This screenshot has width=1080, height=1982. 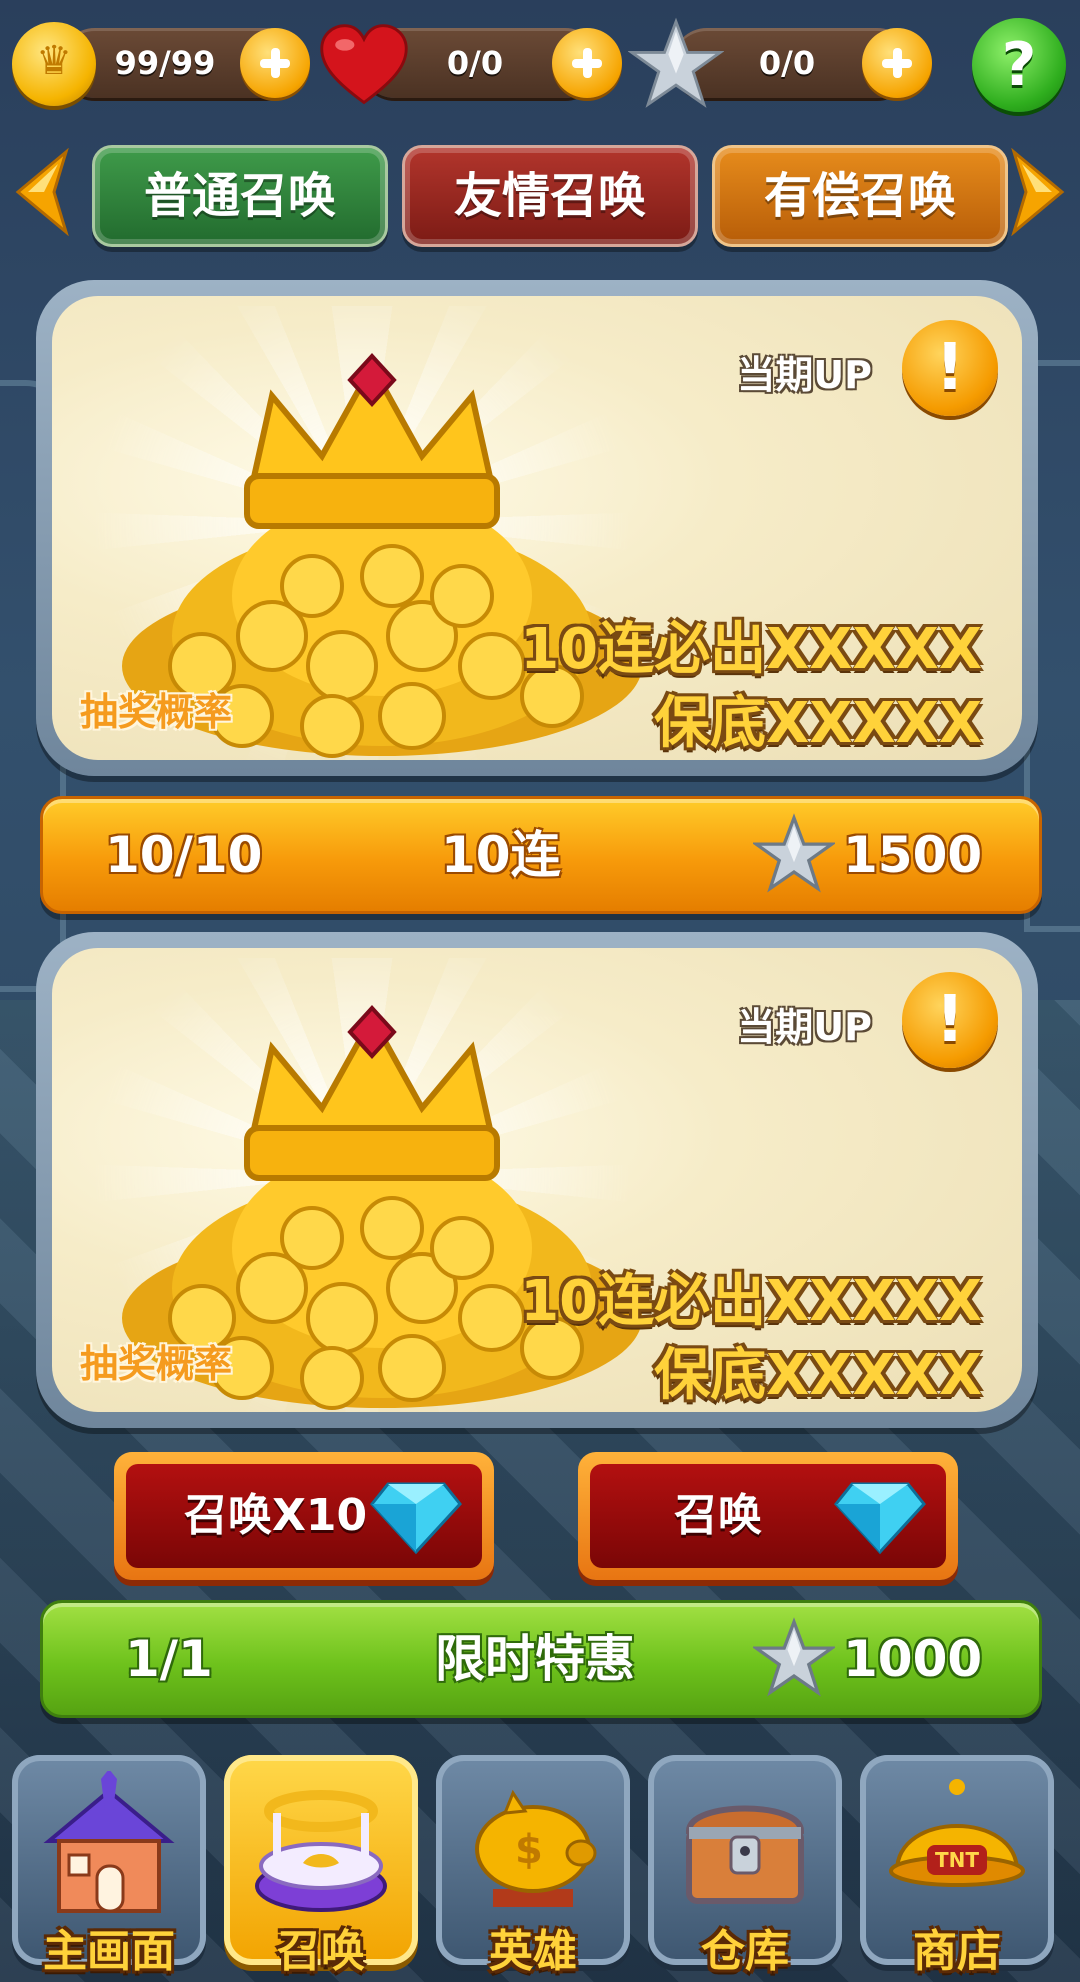 What do you see at coordinates (1038, 192) in the screenshot?
I see `tab-next-arrow-icon` at bounding box center [1038, 192].